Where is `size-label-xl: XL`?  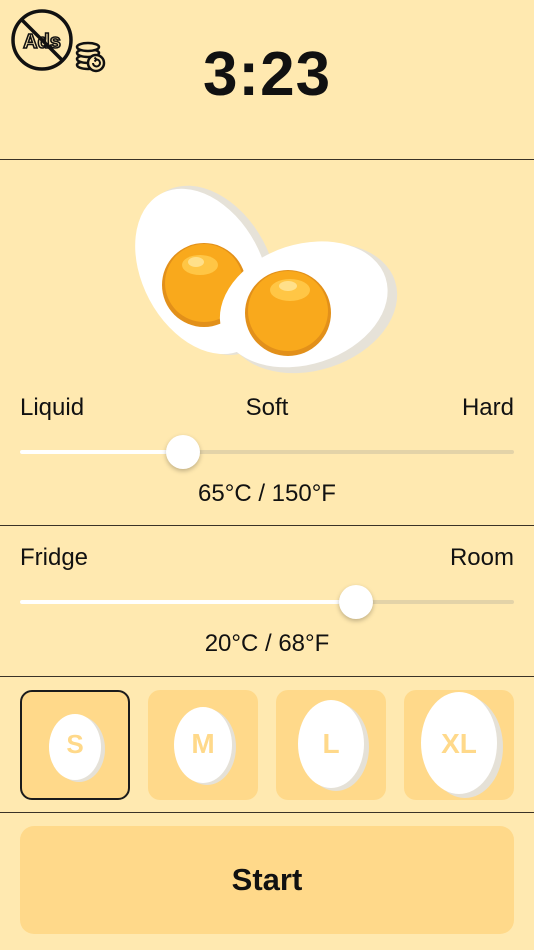 size-label-xl: XL is located at coordinates (459, 743).